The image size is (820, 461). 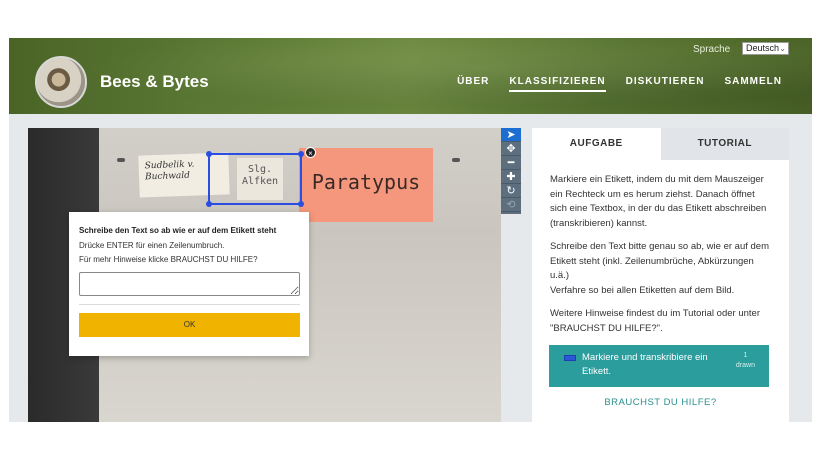 What do you see at coordinates (255, 179) in the screenshot?
I see `selection-rectangle` at bounding box center [255, 179].